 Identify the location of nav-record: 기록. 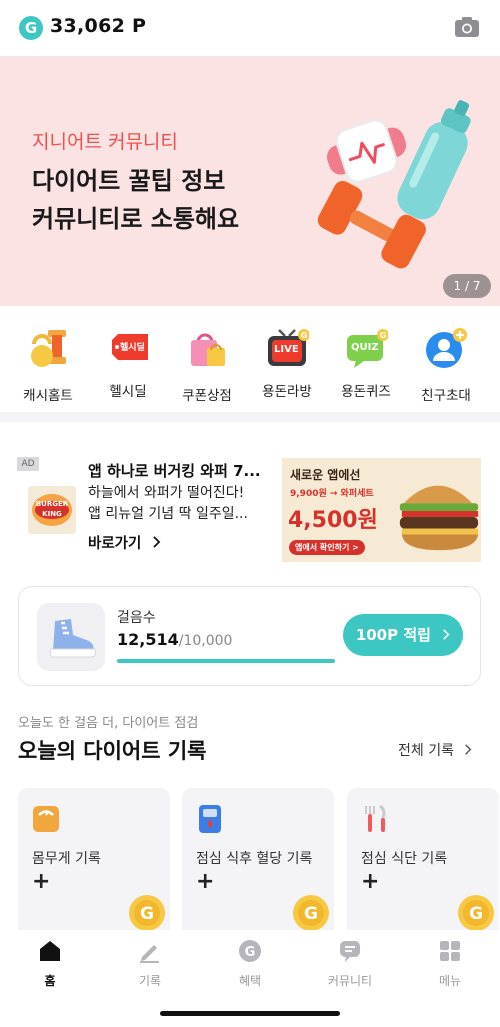
(150, 963).